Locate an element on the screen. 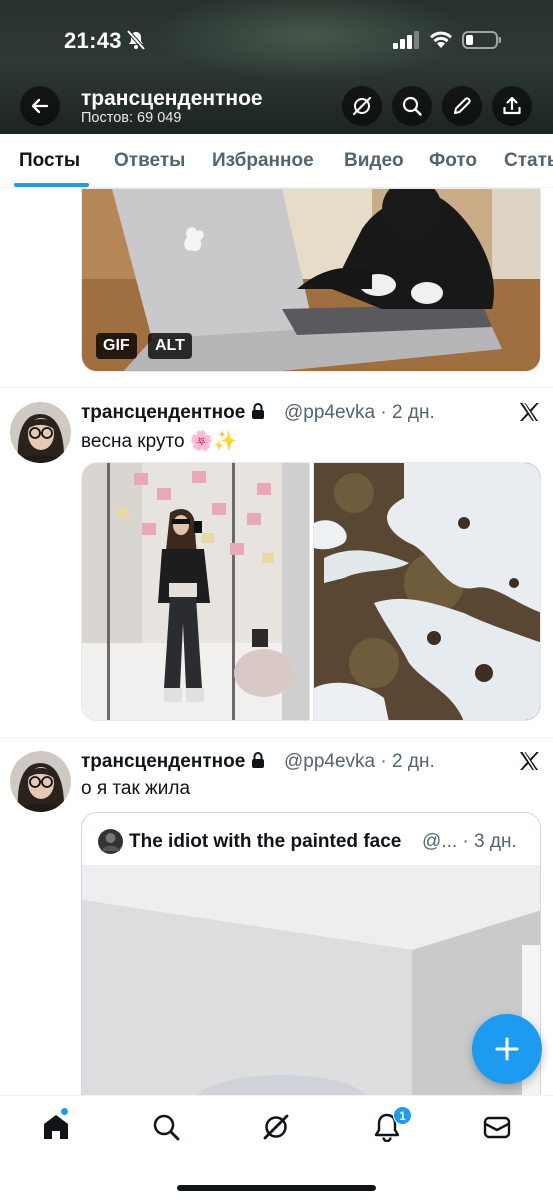 The height and width of the screenshot is (1200, 553). search-button is located at coordinates (412, 106).